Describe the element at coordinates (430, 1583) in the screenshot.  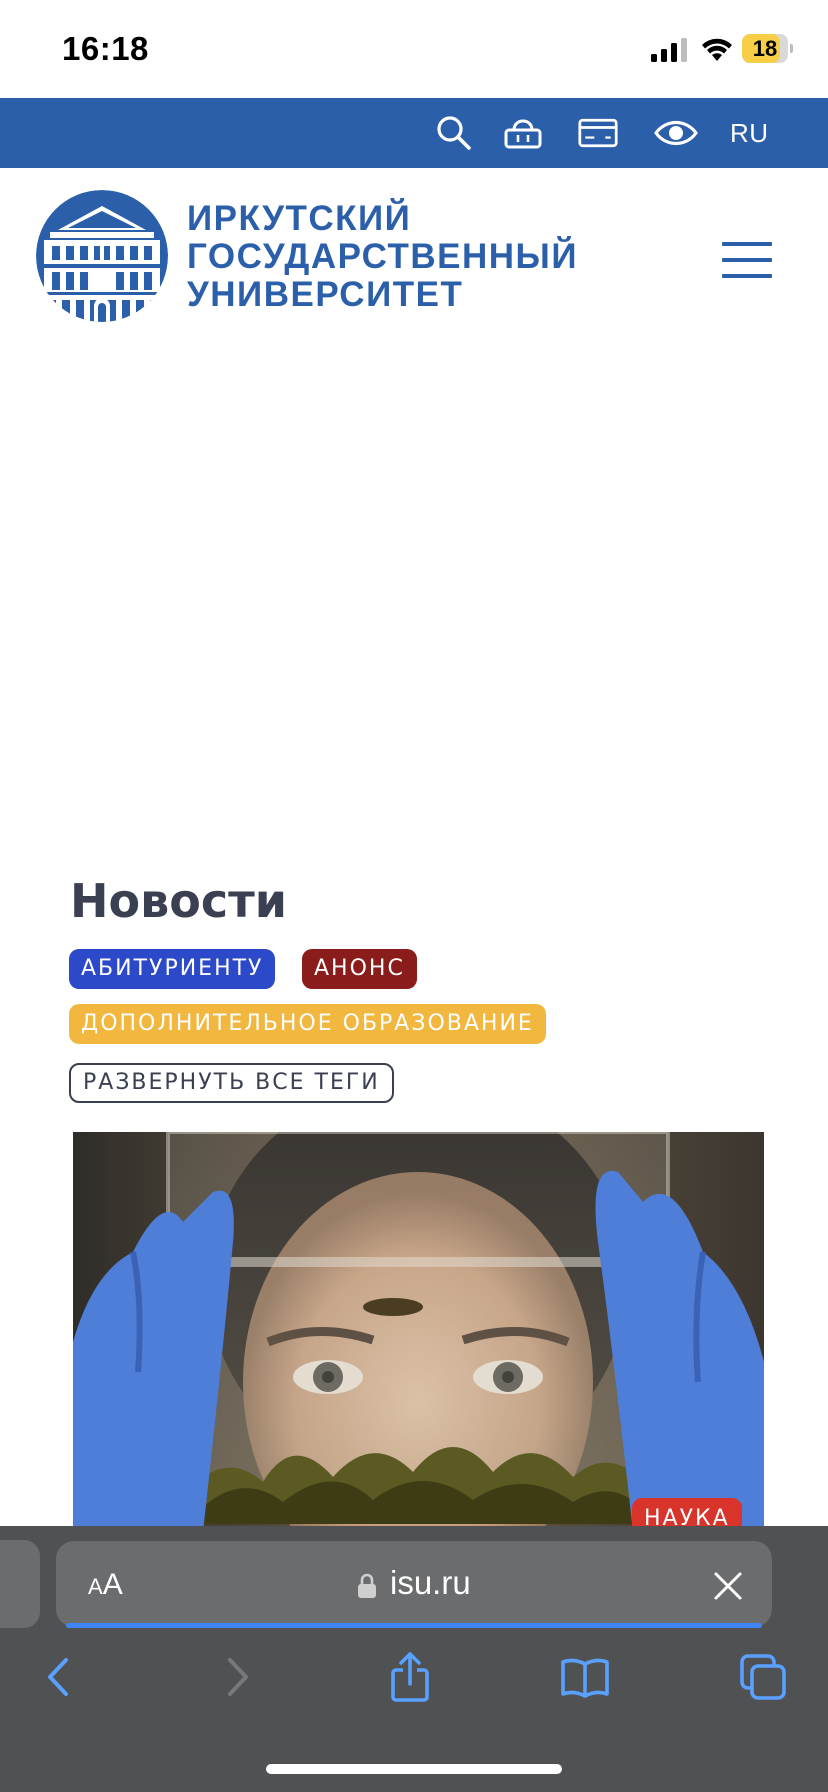
I see `url-text: isu.ru` at that location.